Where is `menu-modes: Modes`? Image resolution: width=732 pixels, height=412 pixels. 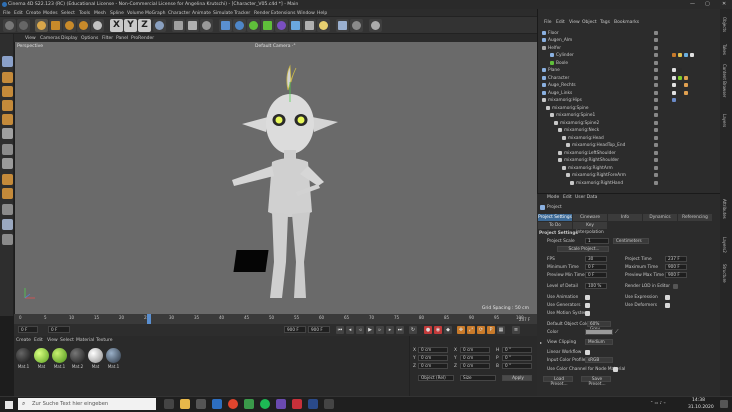
menu-modes: Modes is located at coordinates (50, 13).